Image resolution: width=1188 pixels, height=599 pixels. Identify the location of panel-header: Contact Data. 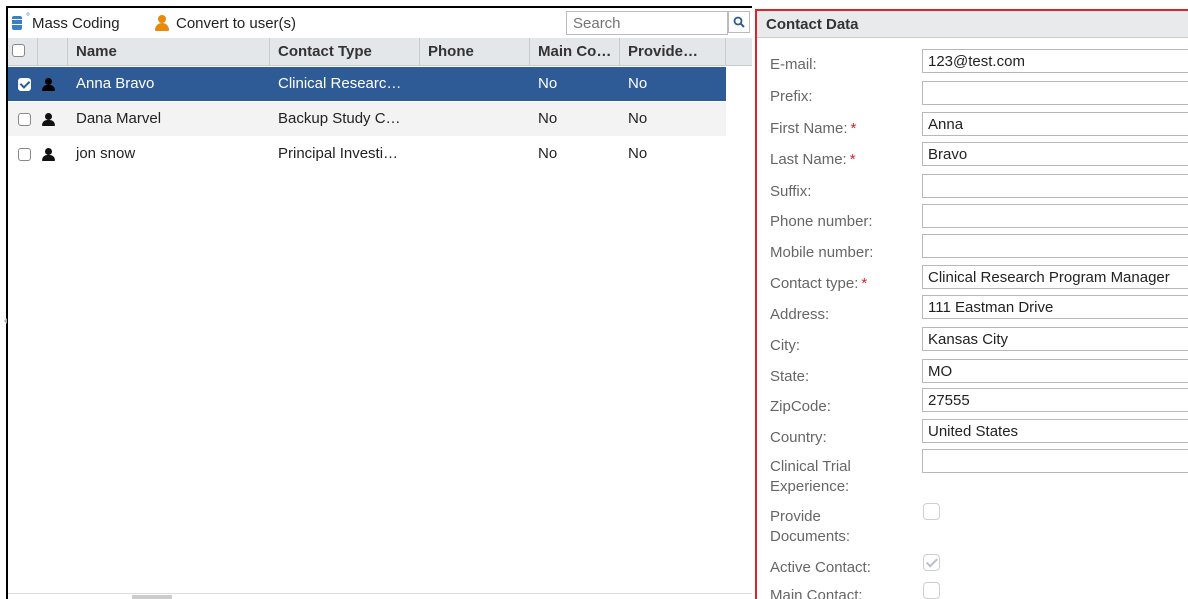
(972, 24).